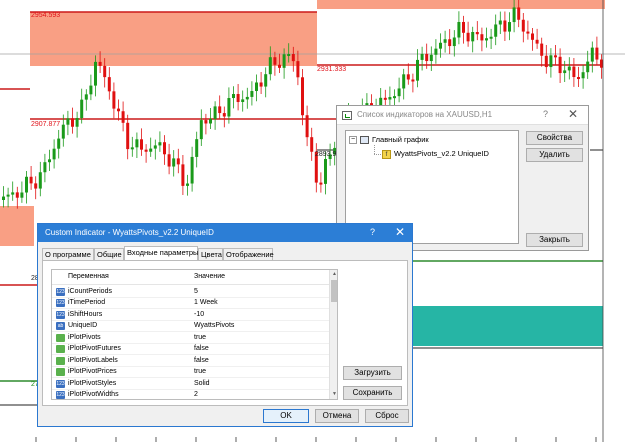 This screenshot has width=625, height=442. I want to click on price-label-2954: 2954.593, so click(46, 15).